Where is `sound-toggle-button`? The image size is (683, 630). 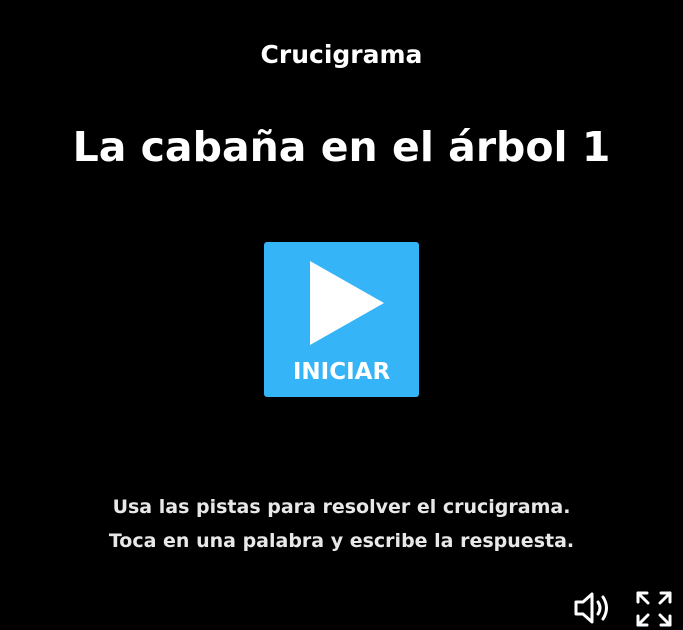 sound-toggle-button is located at coordinates (593, 608).